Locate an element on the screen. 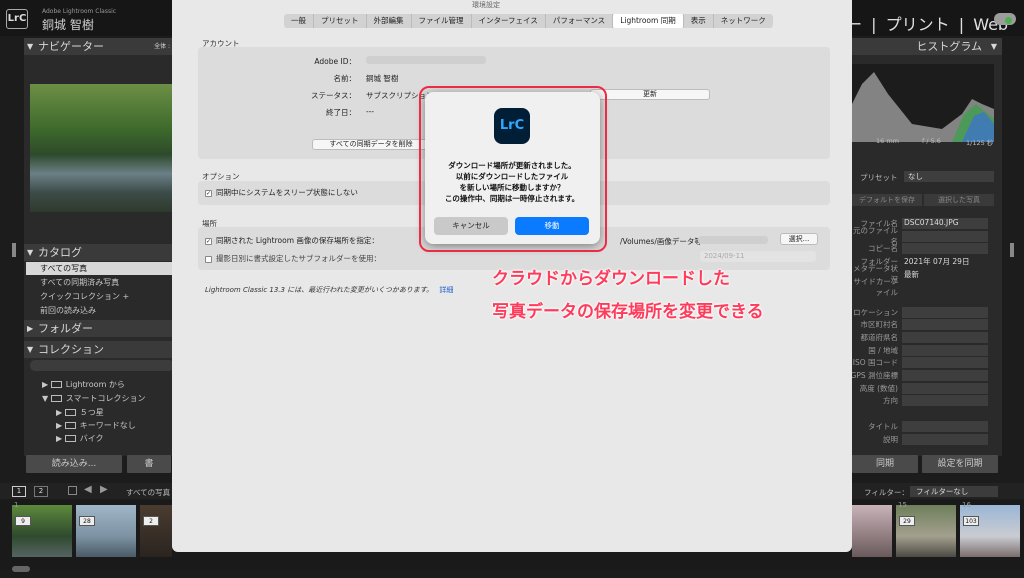 The image size is (1024, 578). filmstrip-scrollbar is located at coordinates (21, 569).